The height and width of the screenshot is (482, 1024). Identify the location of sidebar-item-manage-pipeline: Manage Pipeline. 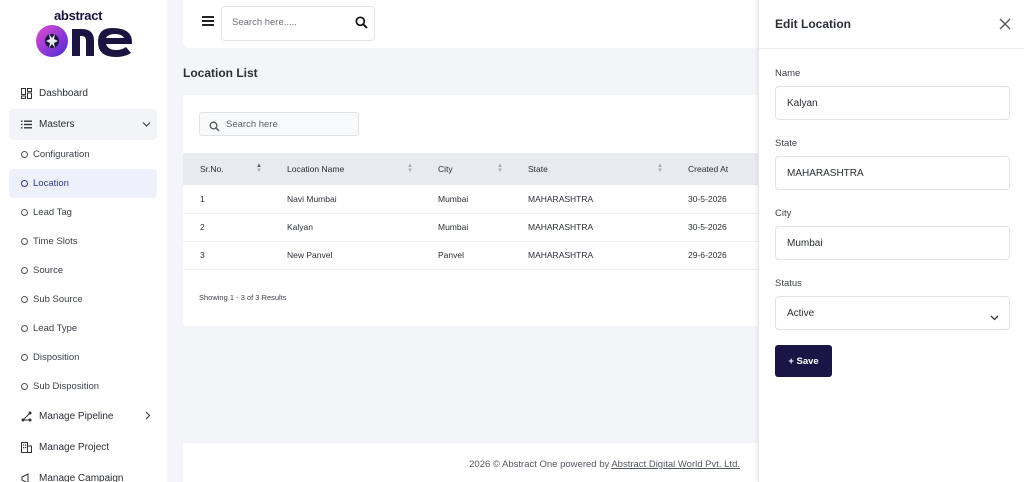
(83, 416).